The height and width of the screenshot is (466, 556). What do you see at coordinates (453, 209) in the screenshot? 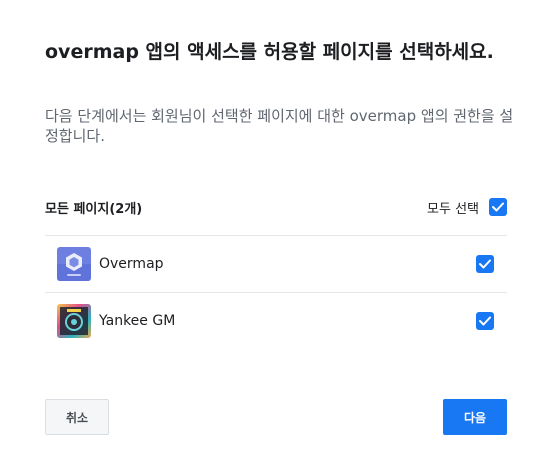
I see `select-all-label: 모두 선택` at bounding box center [453, 209].